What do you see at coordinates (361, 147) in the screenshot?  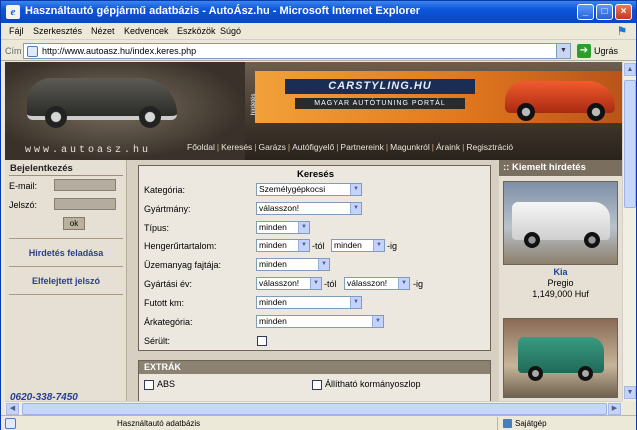 I see `nav-partners: Partnereink` at bounding box center [361, 147].